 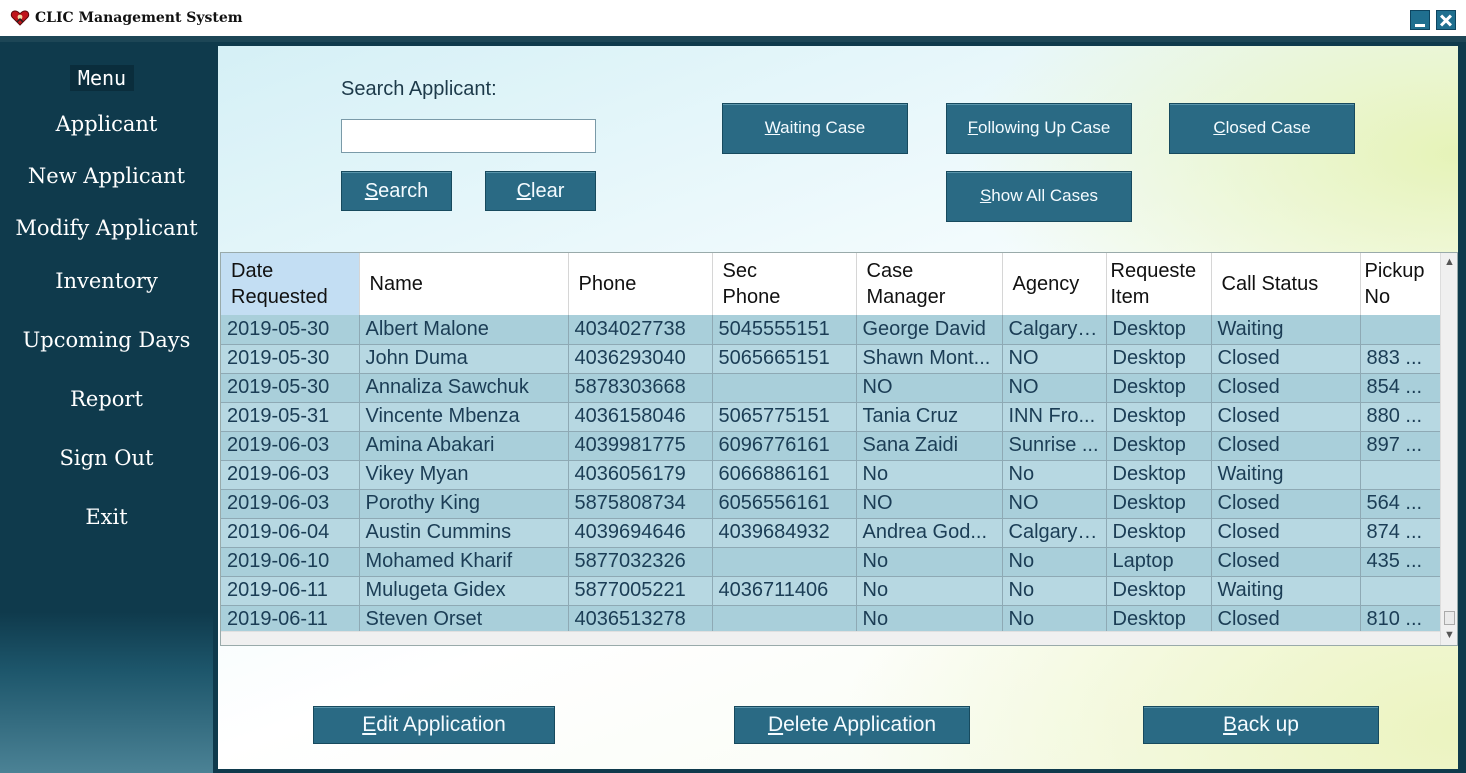 What do you see at coordinates (640, 475) in the screenshot?
I see `cell-phone: 4036056179` at bounding box center [640, 475].